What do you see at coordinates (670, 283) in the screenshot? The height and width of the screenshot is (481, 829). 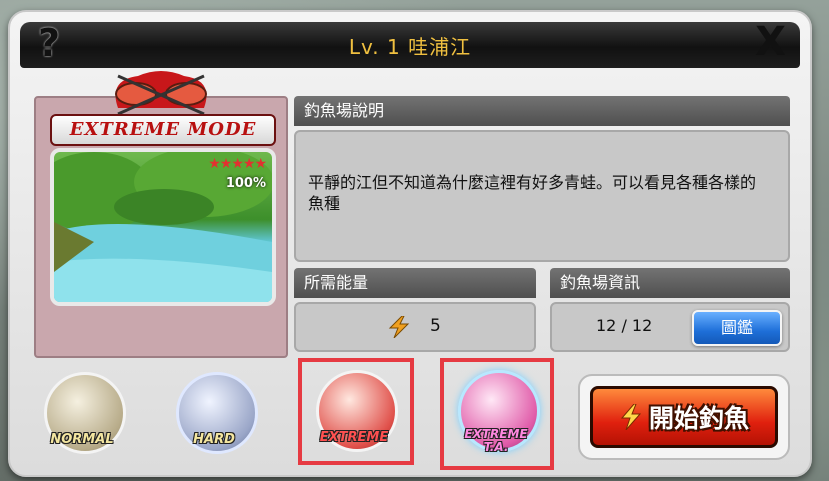 I see `info-header: 釣魚場資訊` at bounding box center [670, 283].